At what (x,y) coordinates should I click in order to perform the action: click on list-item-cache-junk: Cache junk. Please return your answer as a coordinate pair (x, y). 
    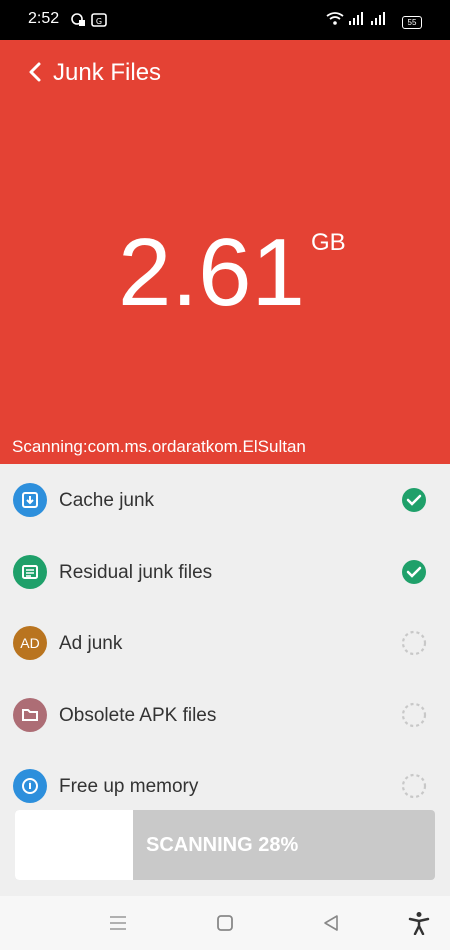
    Looking at the image, I should click on (225, 500).